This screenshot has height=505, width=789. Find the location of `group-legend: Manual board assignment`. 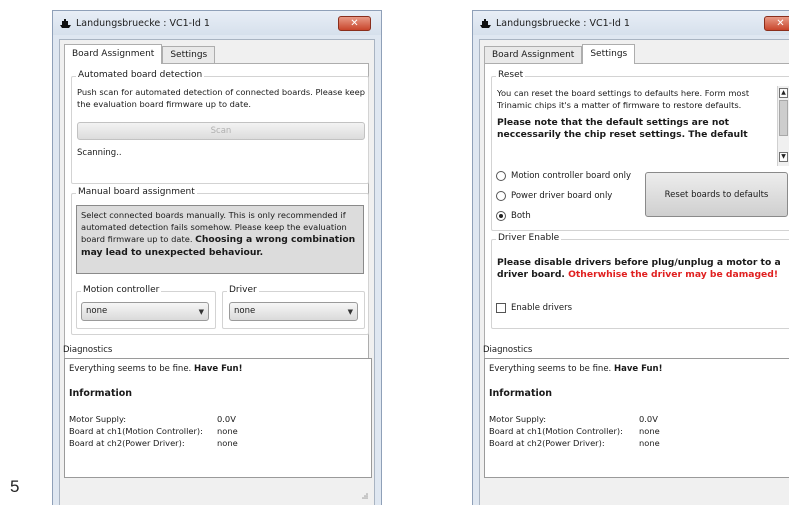

group-legend: Manual board assignment is located at coordinates (136, 192).